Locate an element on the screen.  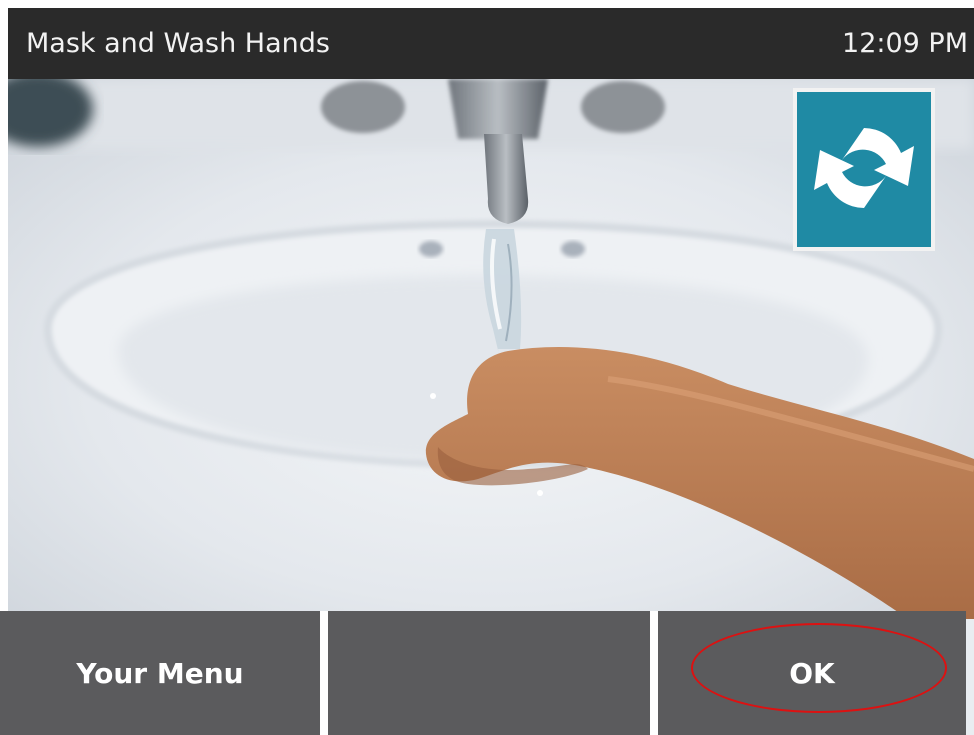
refresh-icon is located at coordinates (864, 170).